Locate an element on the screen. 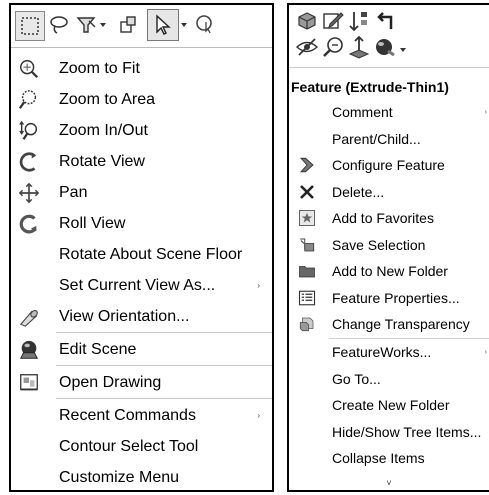 This screenshot has width=489, height=495. menu-item-change-transparency: Change Transparency is located at coordinates (389, 324).